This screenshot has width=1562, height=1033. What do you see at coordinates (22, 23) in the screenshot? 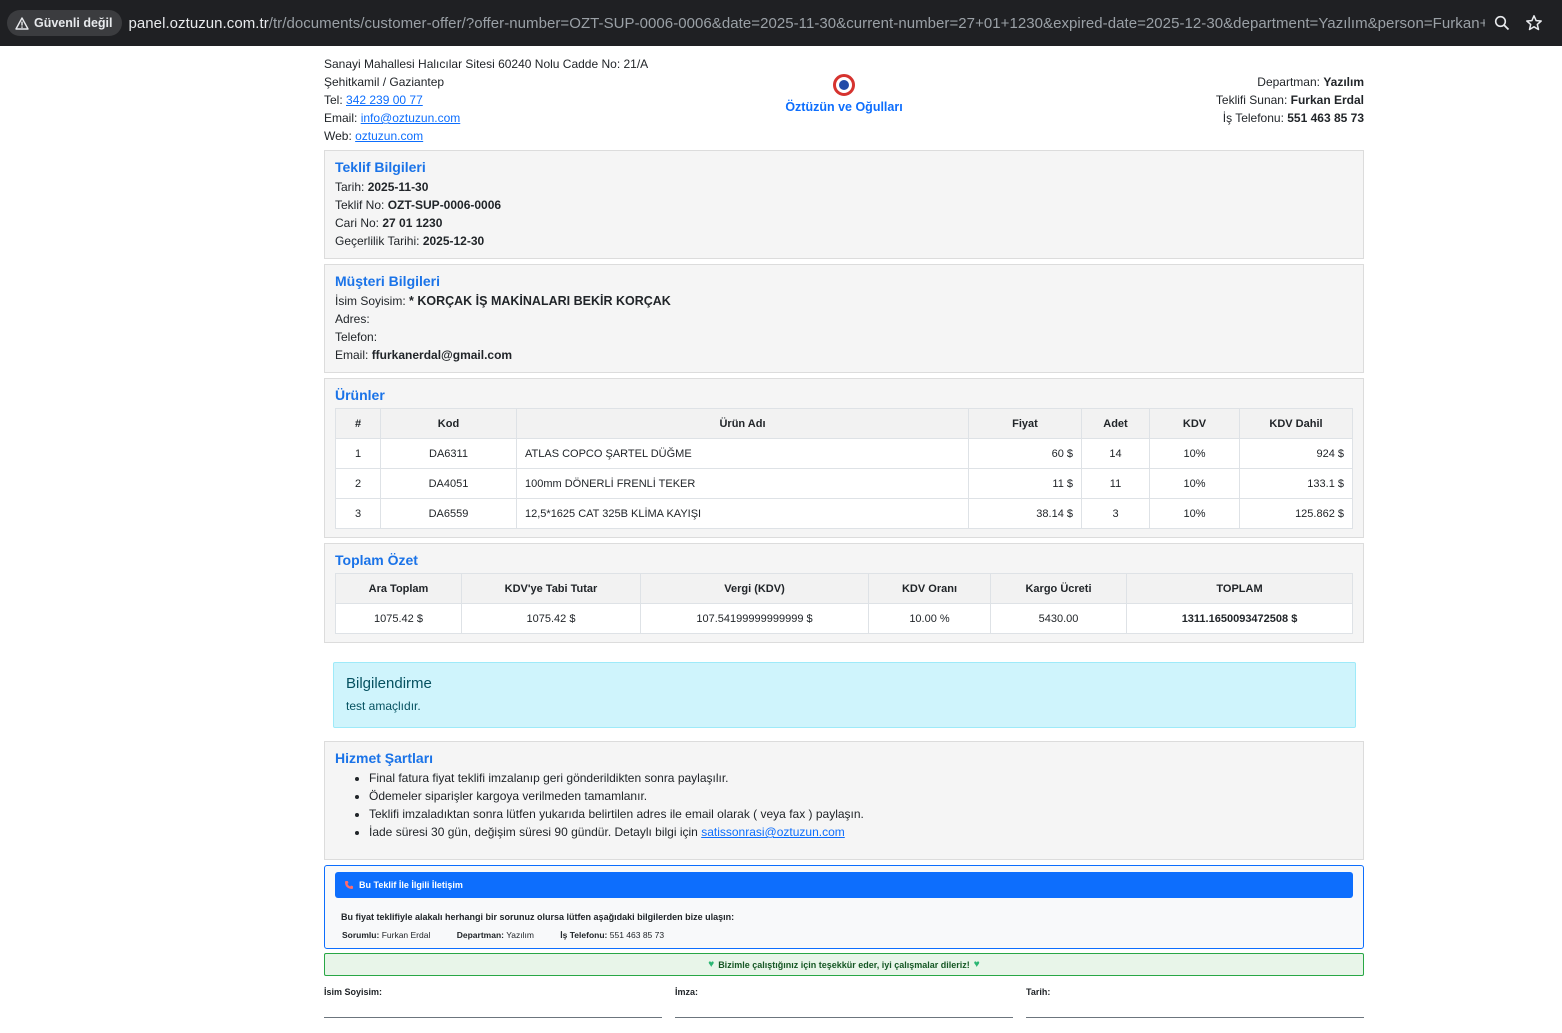
I see `warning-icon` at bounding box center [22, 23].